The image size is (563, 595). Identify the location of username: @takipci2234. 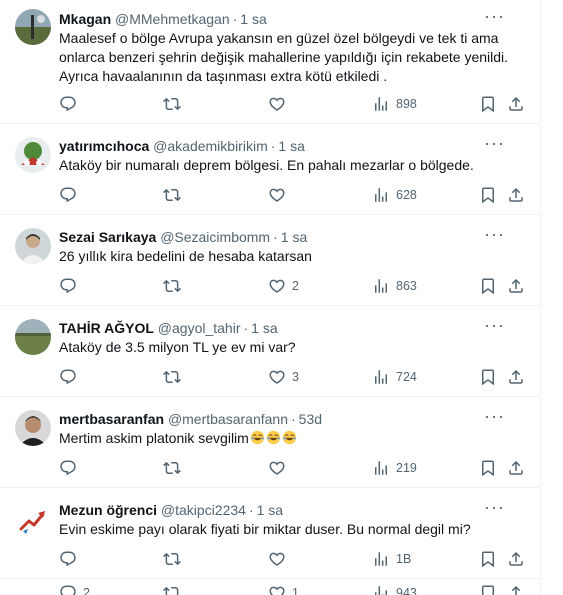
(203, 510).